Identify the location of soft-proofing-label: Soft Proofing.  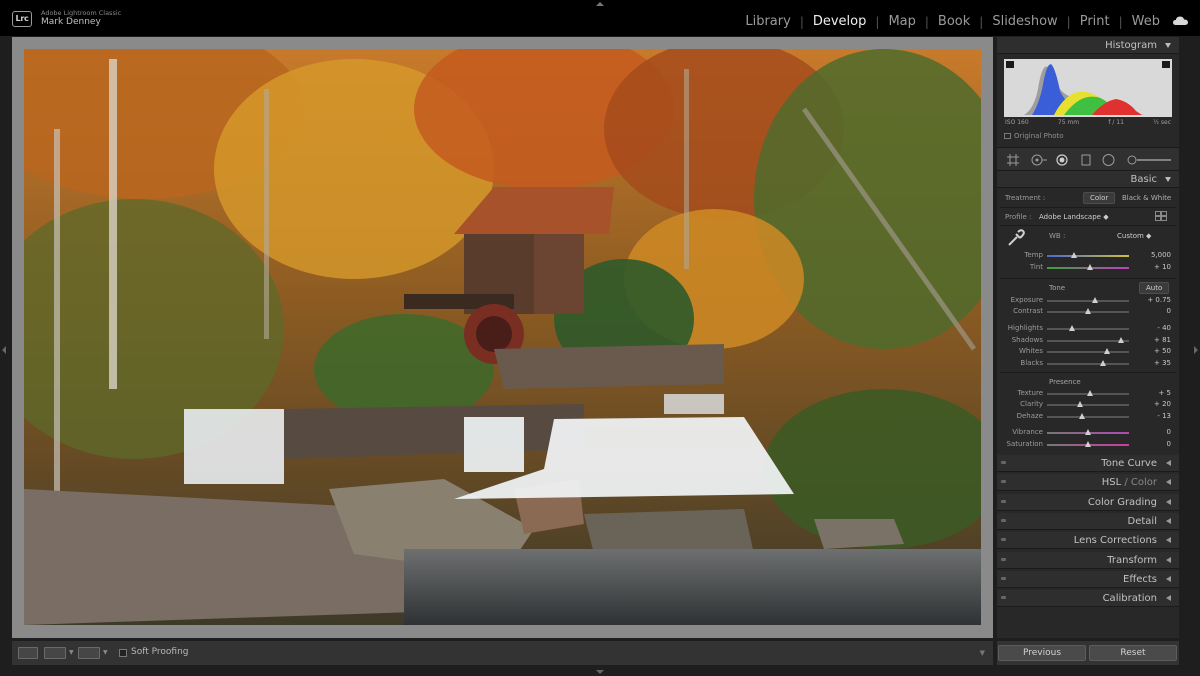
(160, 652).